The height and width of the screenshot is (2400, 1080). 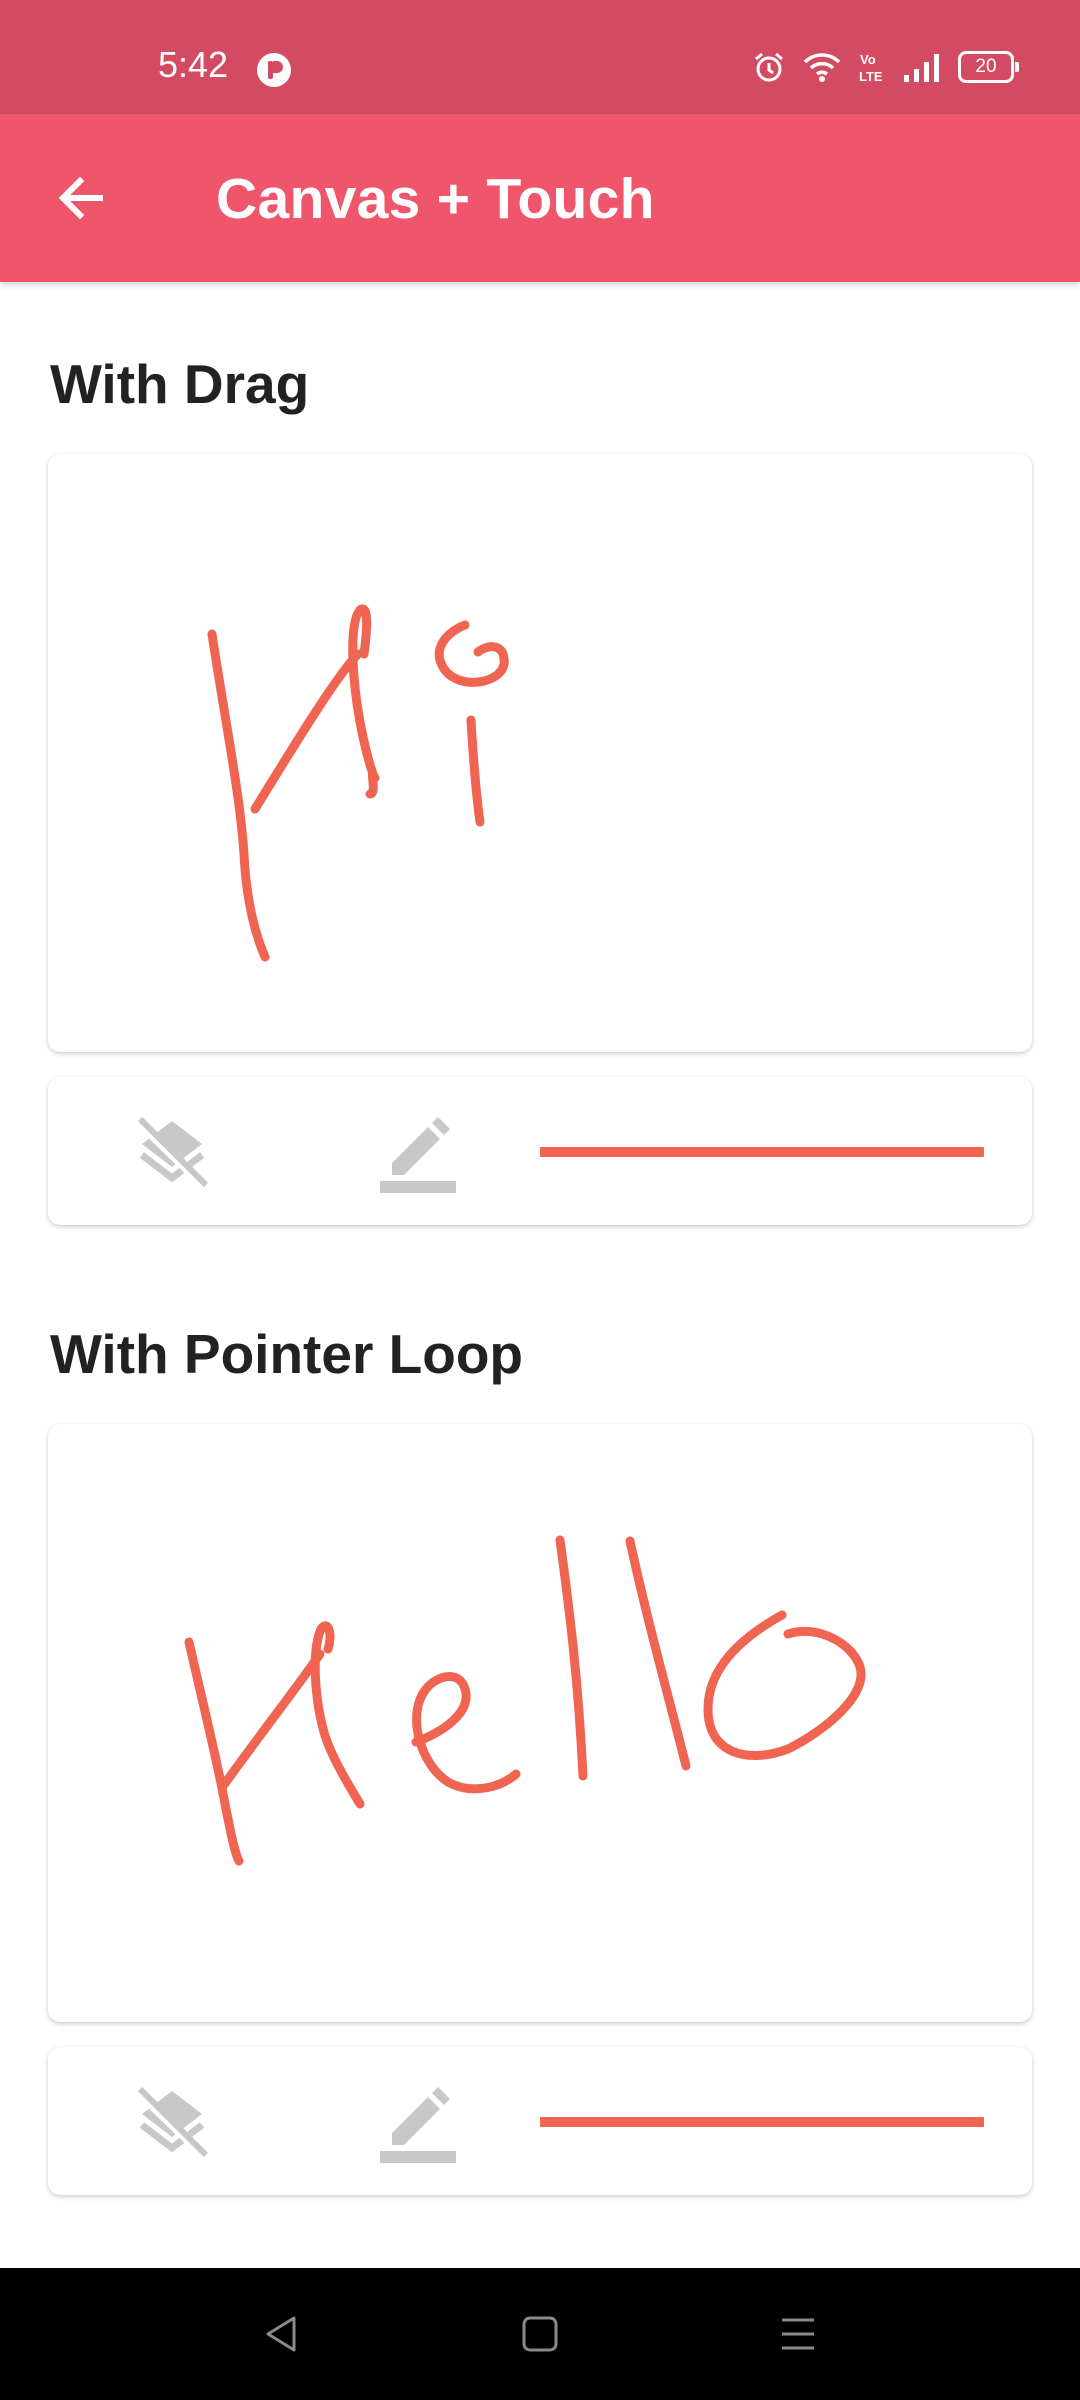 I want to click on battery-icon: 20, so click(x=988, y=67).